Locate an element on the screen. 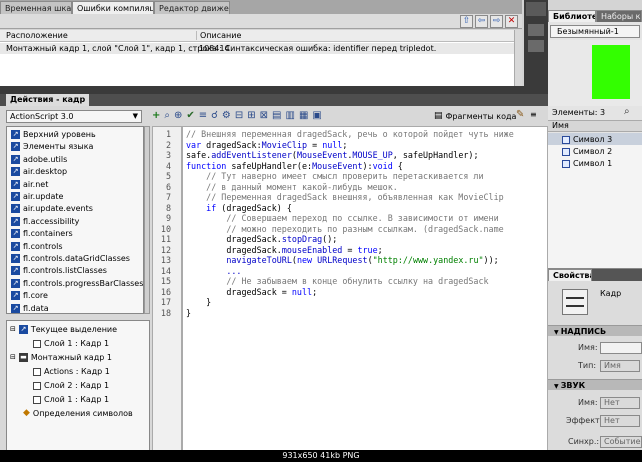  sound-section: ▼ ЗВУК is located at coordinates (595, 384).